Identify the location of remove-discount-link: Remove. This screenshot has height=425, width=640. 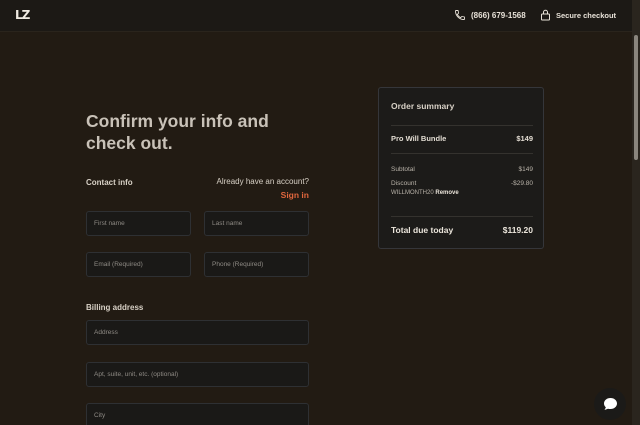
(446, 193).